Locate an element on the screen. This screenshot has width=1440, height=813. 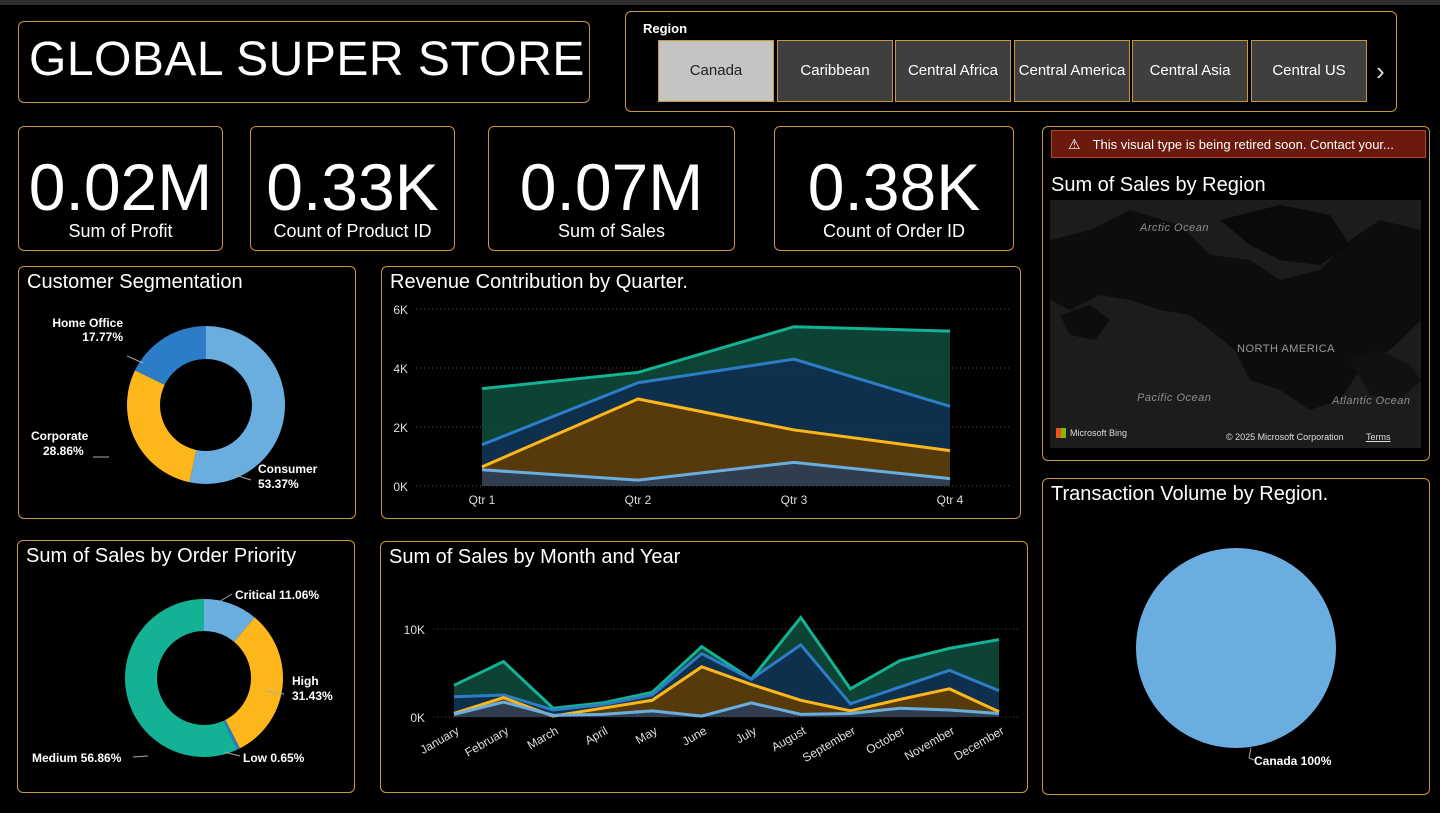
bing-logo: Microsoft Bing is located at coordinates (1091, 433).